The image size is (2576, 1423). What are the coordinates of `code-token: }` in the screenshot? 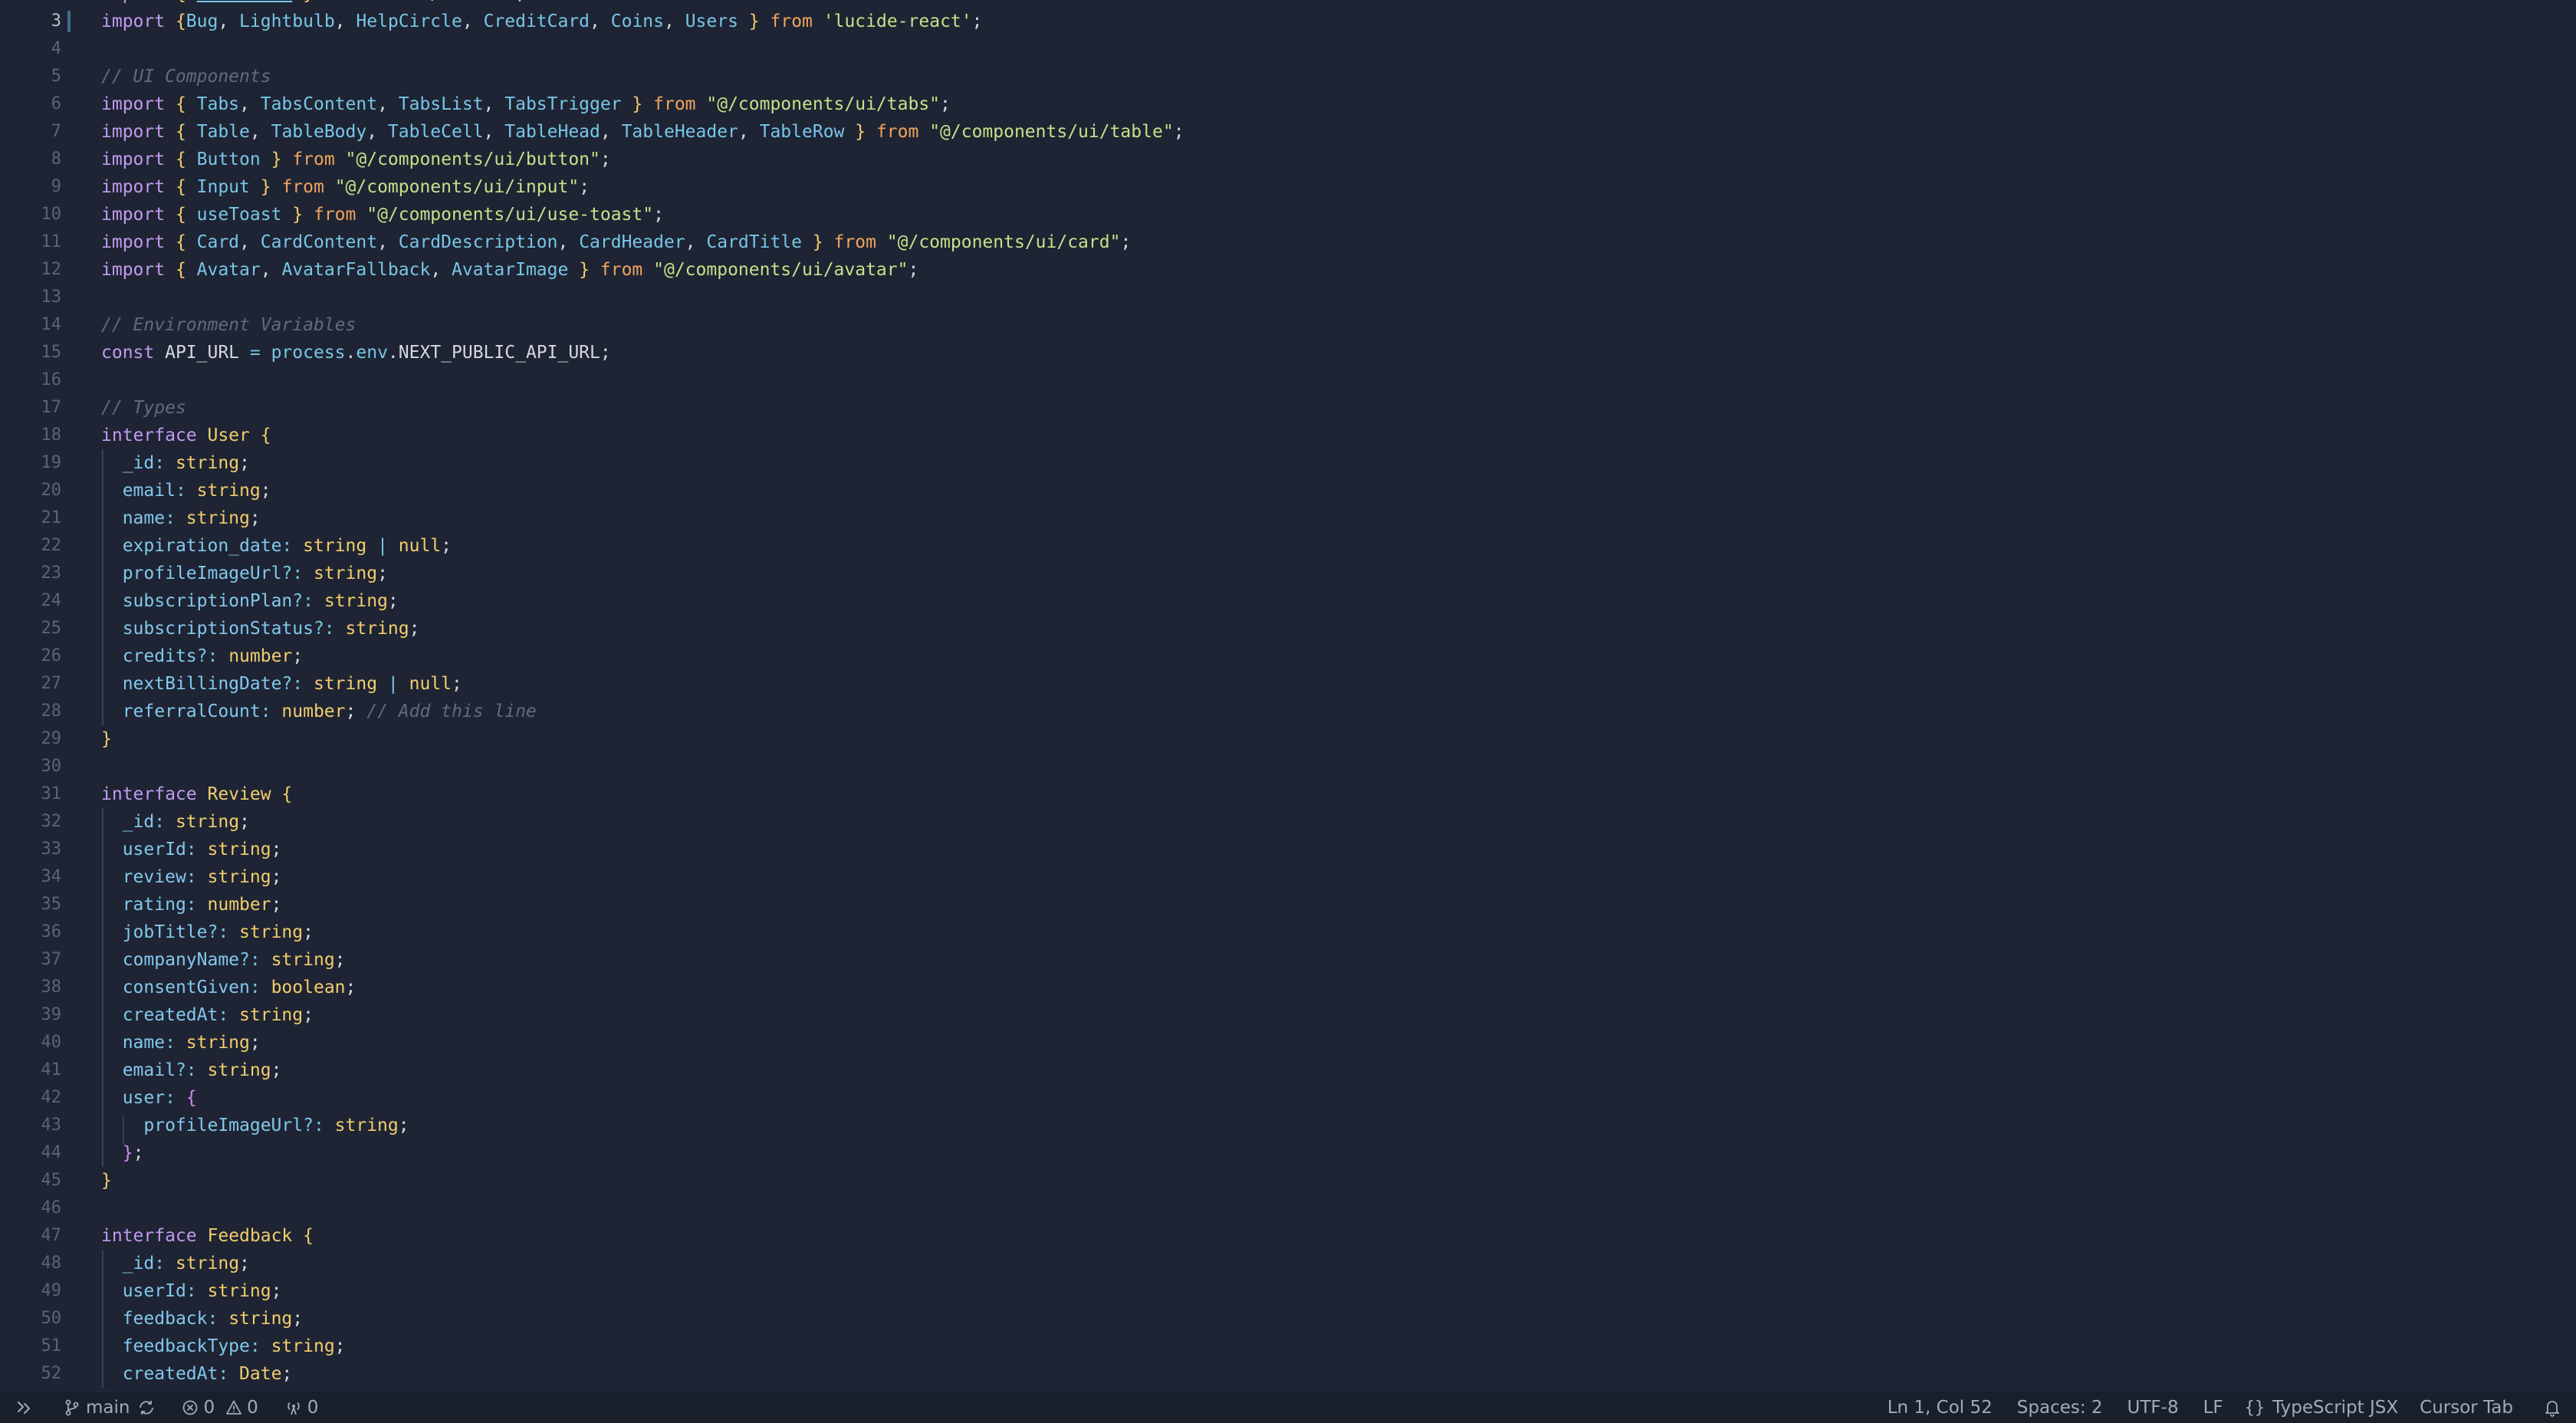 It's located at (637, 104).